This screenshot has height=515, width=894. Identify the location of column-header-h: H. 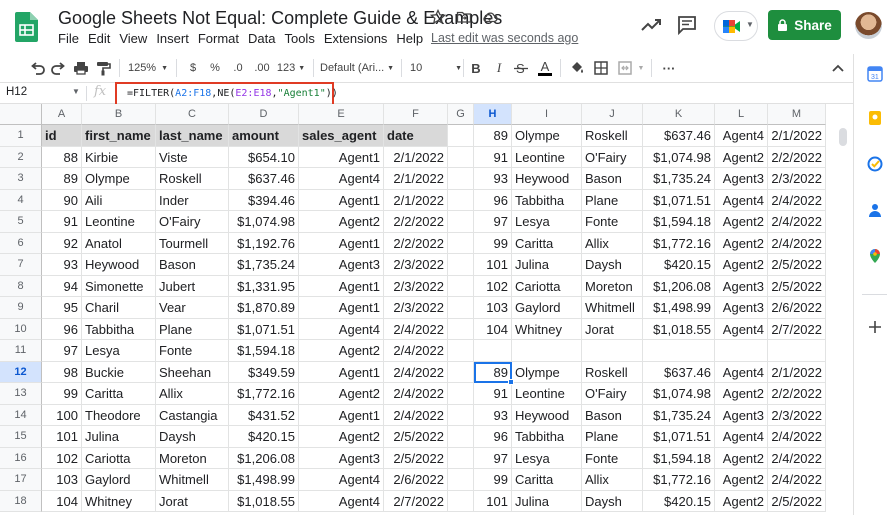
(493, 114).